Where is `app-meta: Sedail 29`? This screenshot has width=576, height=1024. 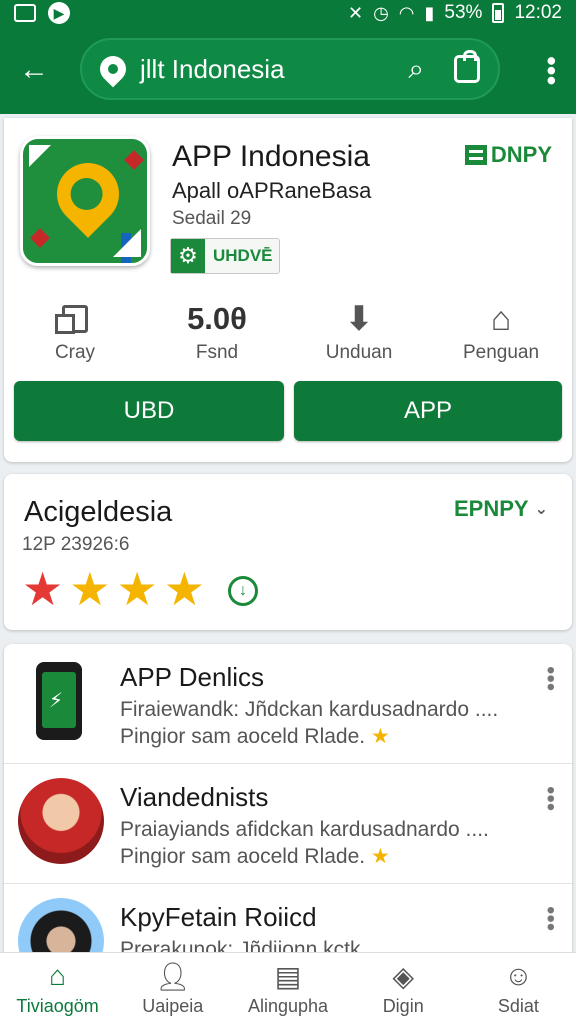 app-meta: Sedail 29 is located at coordinates (212, 218).